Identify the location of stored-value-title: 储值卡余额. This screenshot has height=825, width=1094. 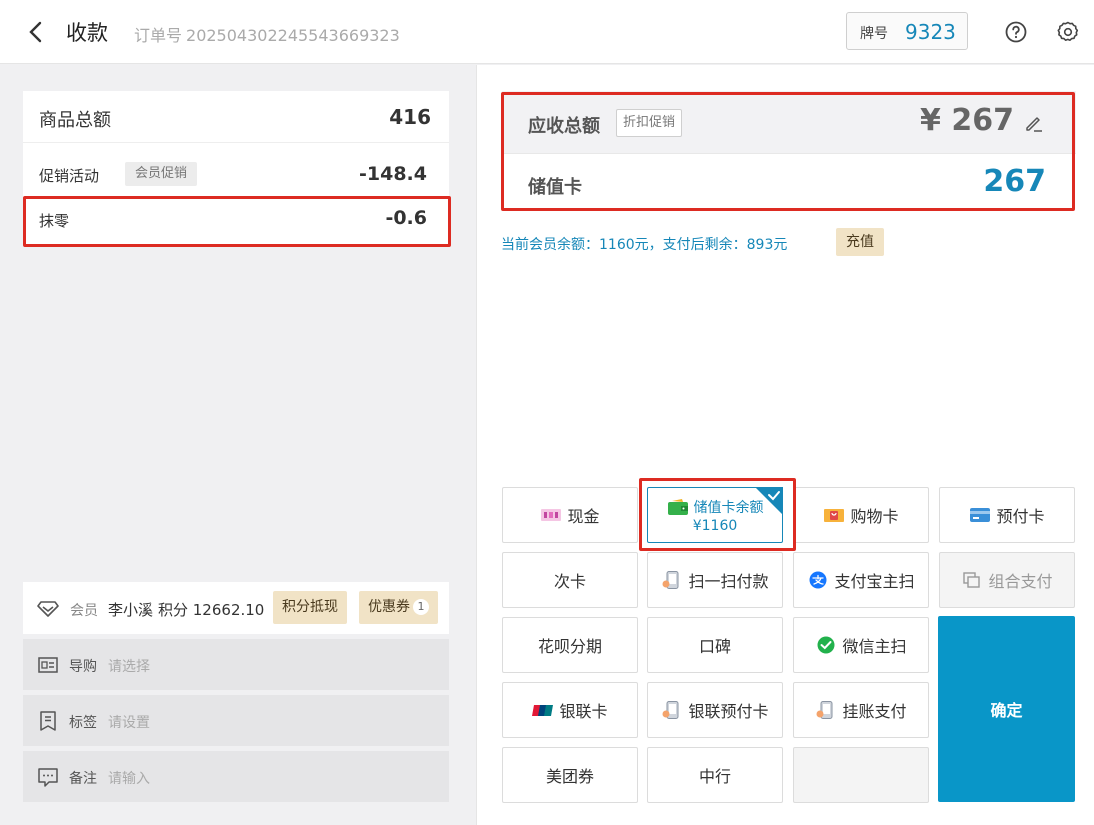
(715, 507).